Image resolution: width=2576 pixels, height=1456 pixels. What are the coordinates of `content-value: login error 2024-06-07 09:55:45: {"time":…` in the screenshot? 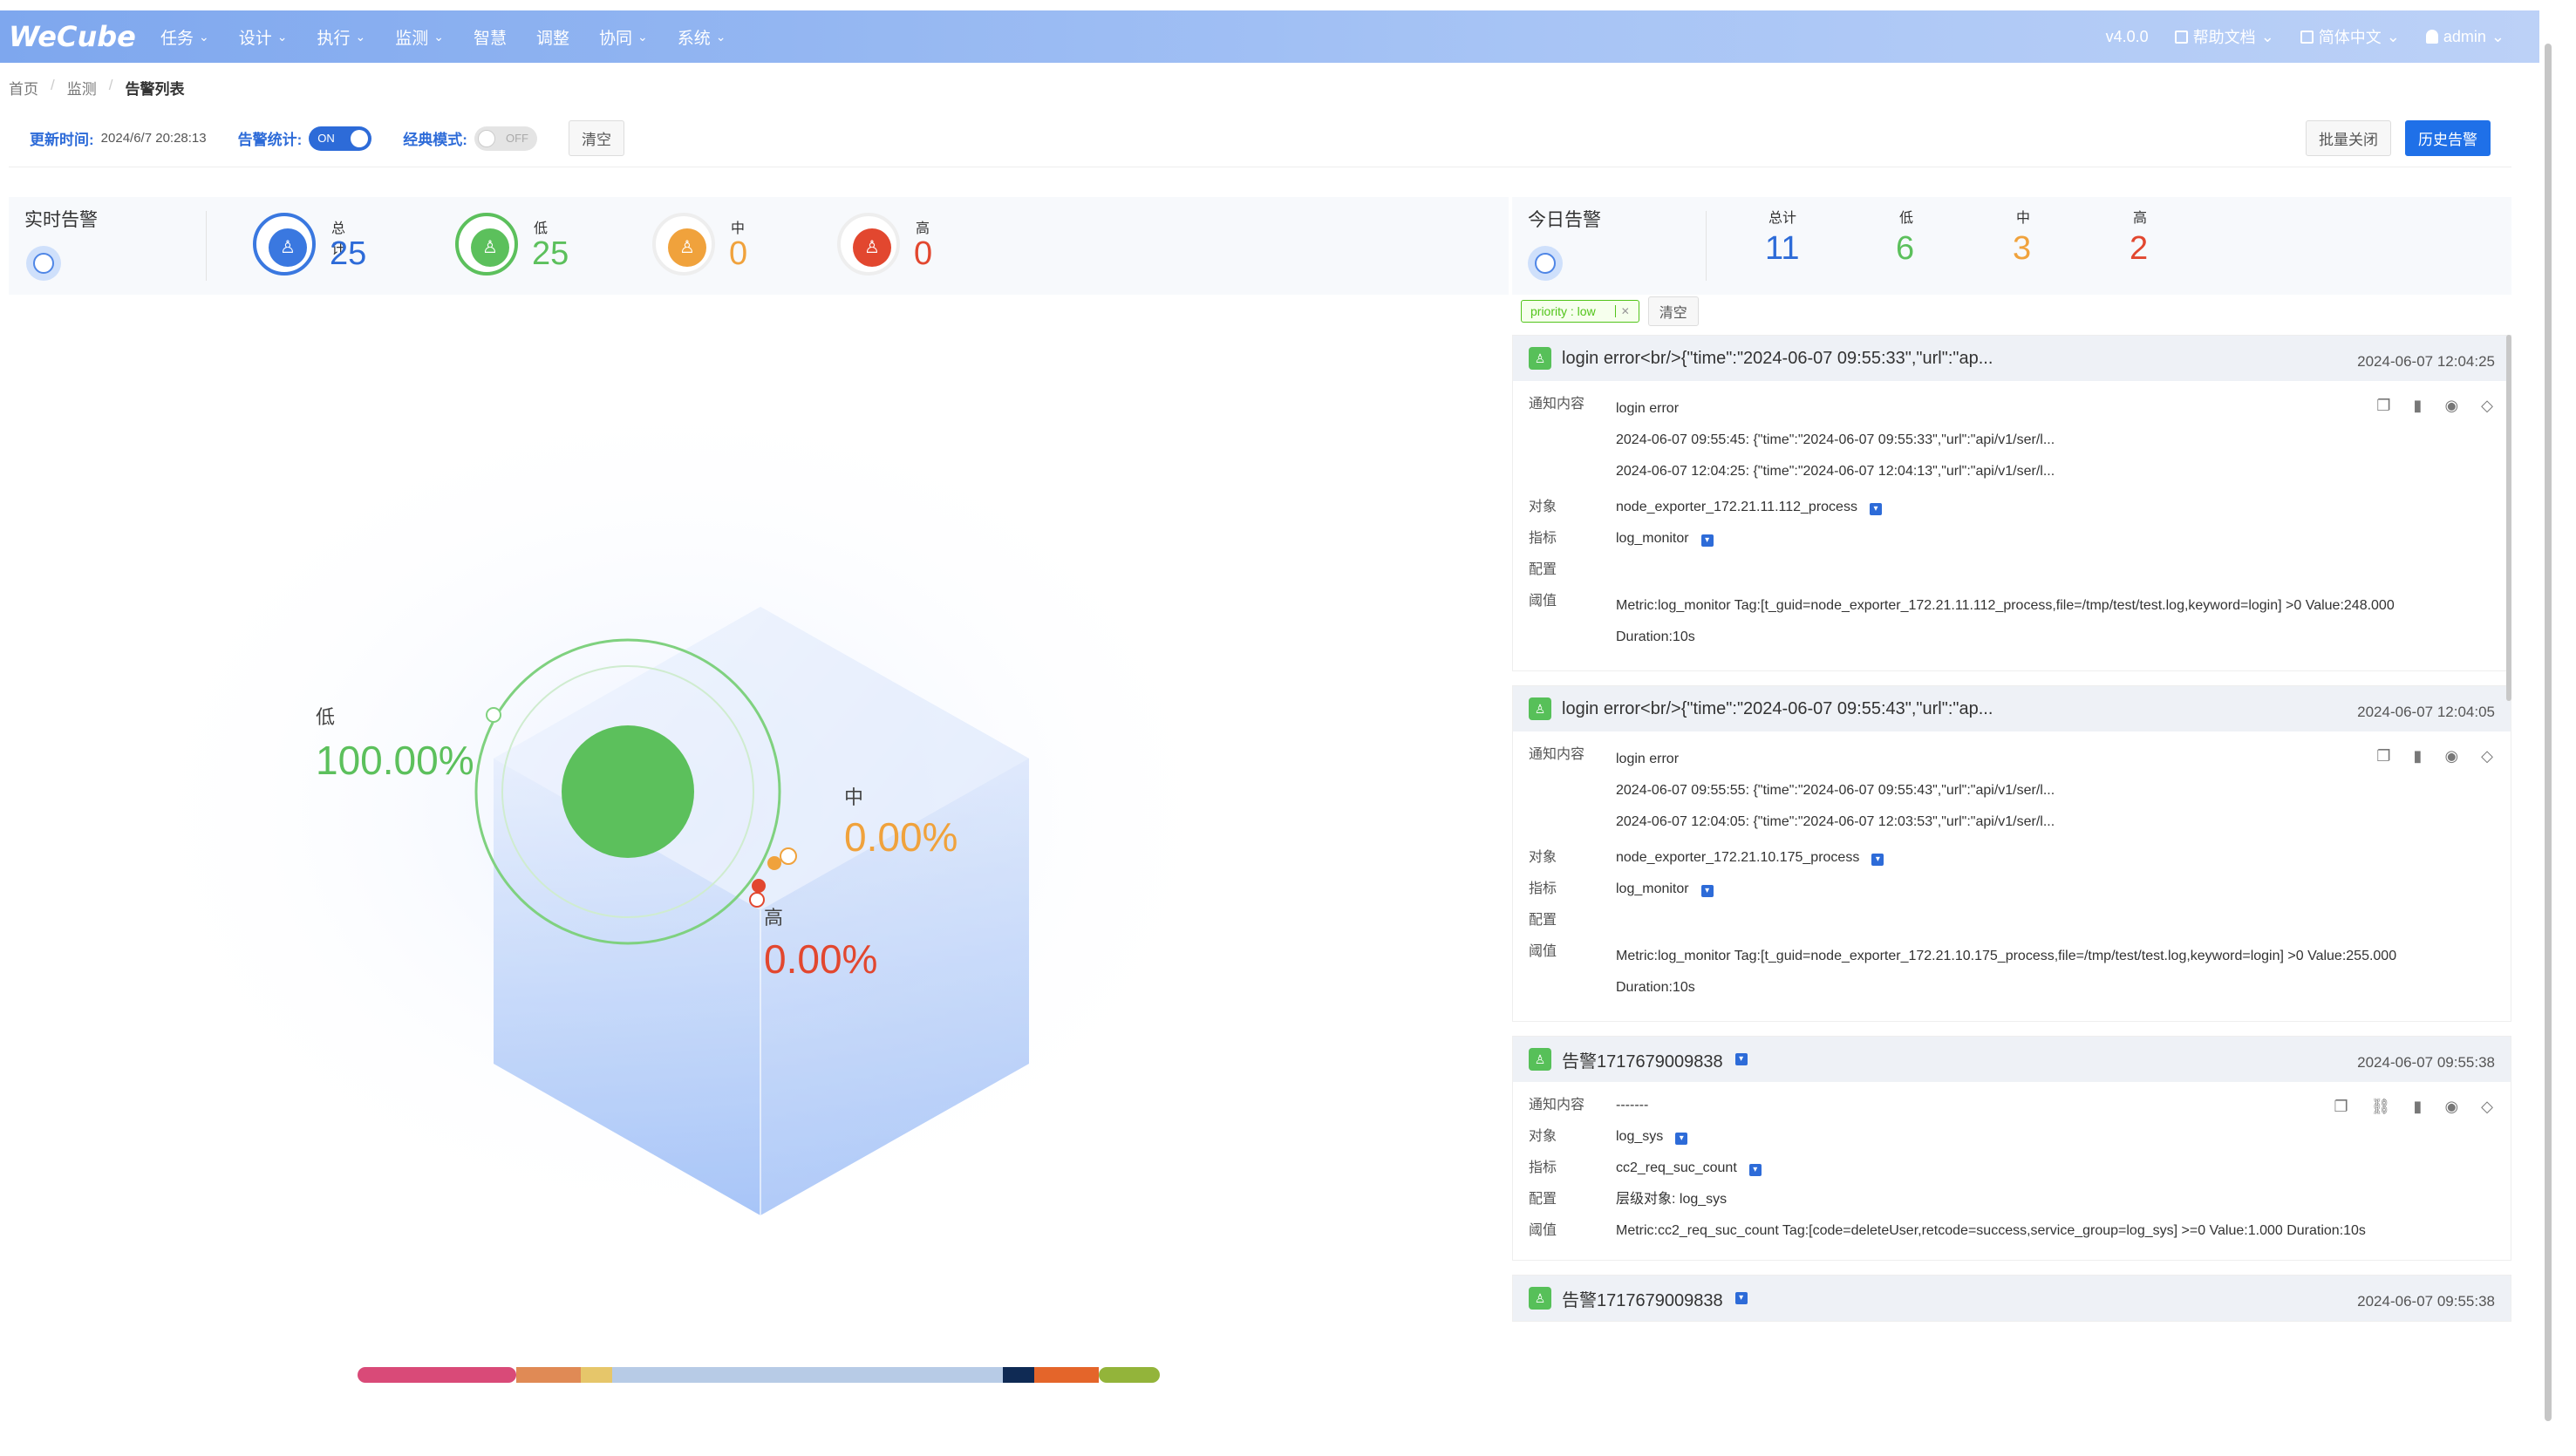 It's located at (2056, 440).